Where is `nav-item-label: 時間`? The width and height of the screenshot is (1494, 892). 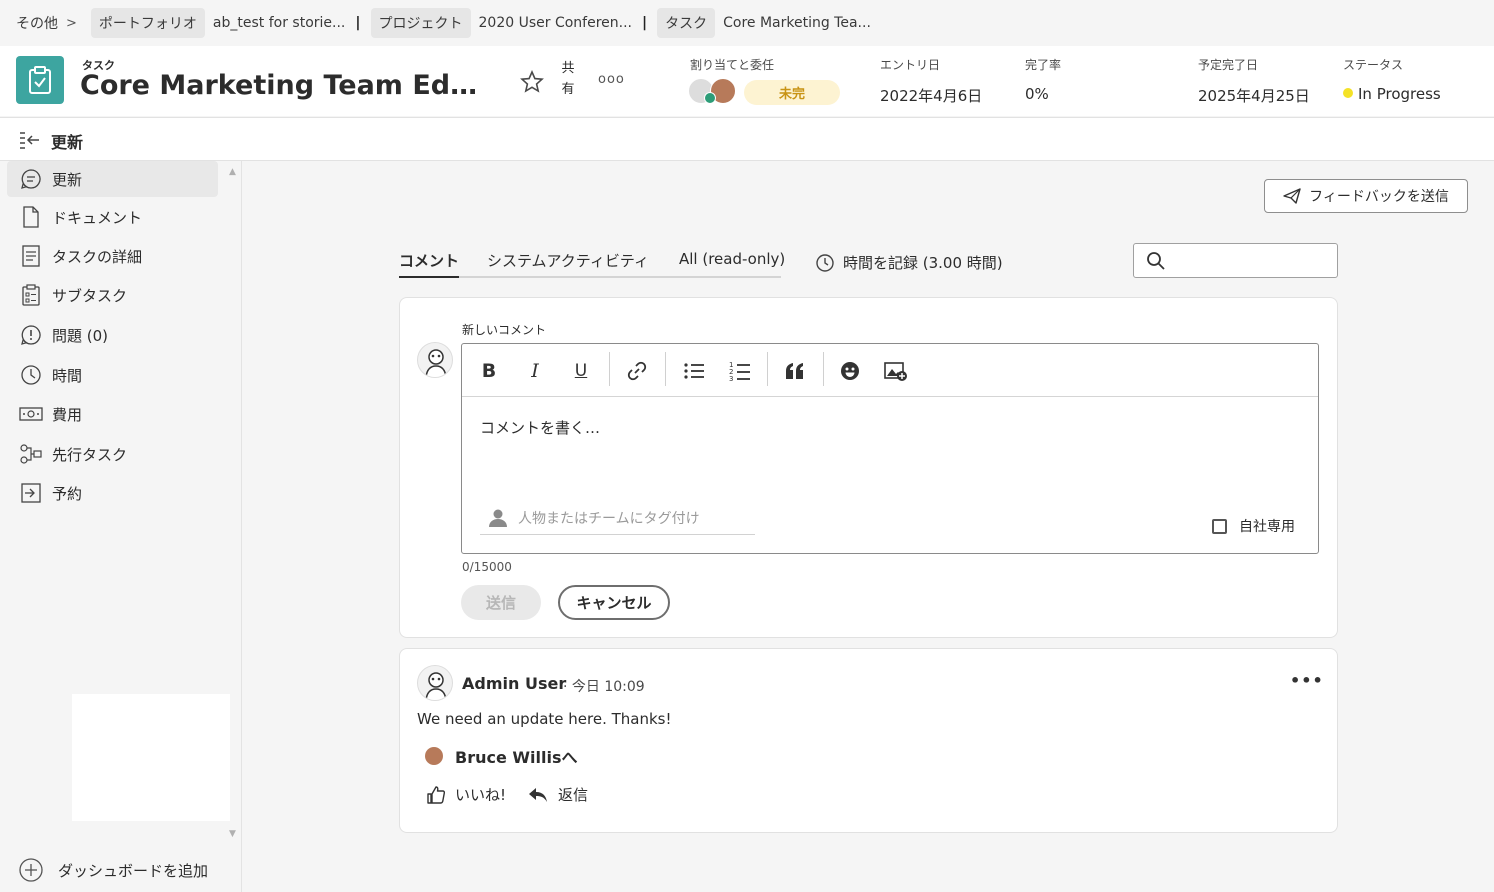
nav-item-label: 時間 is located at coordinates (67, 375).